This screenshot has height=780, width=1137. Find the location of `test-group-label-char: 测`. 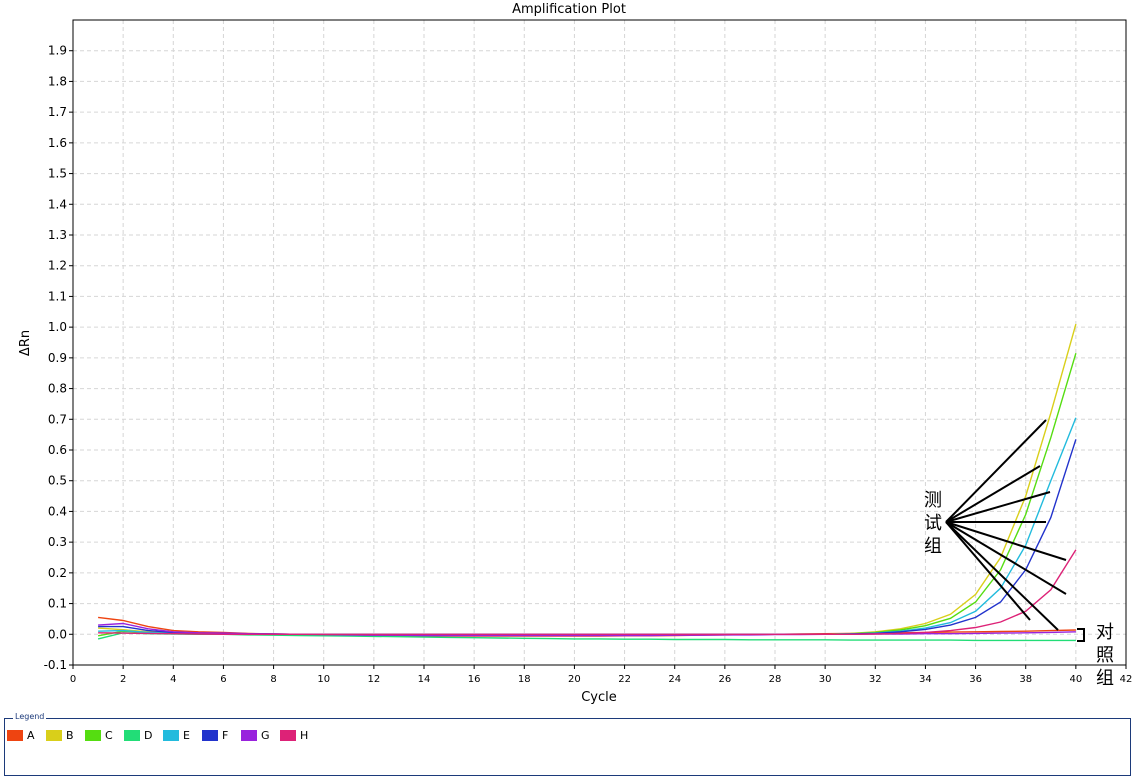

test-group-label-char: 测 is located at coordinates (933, 500).